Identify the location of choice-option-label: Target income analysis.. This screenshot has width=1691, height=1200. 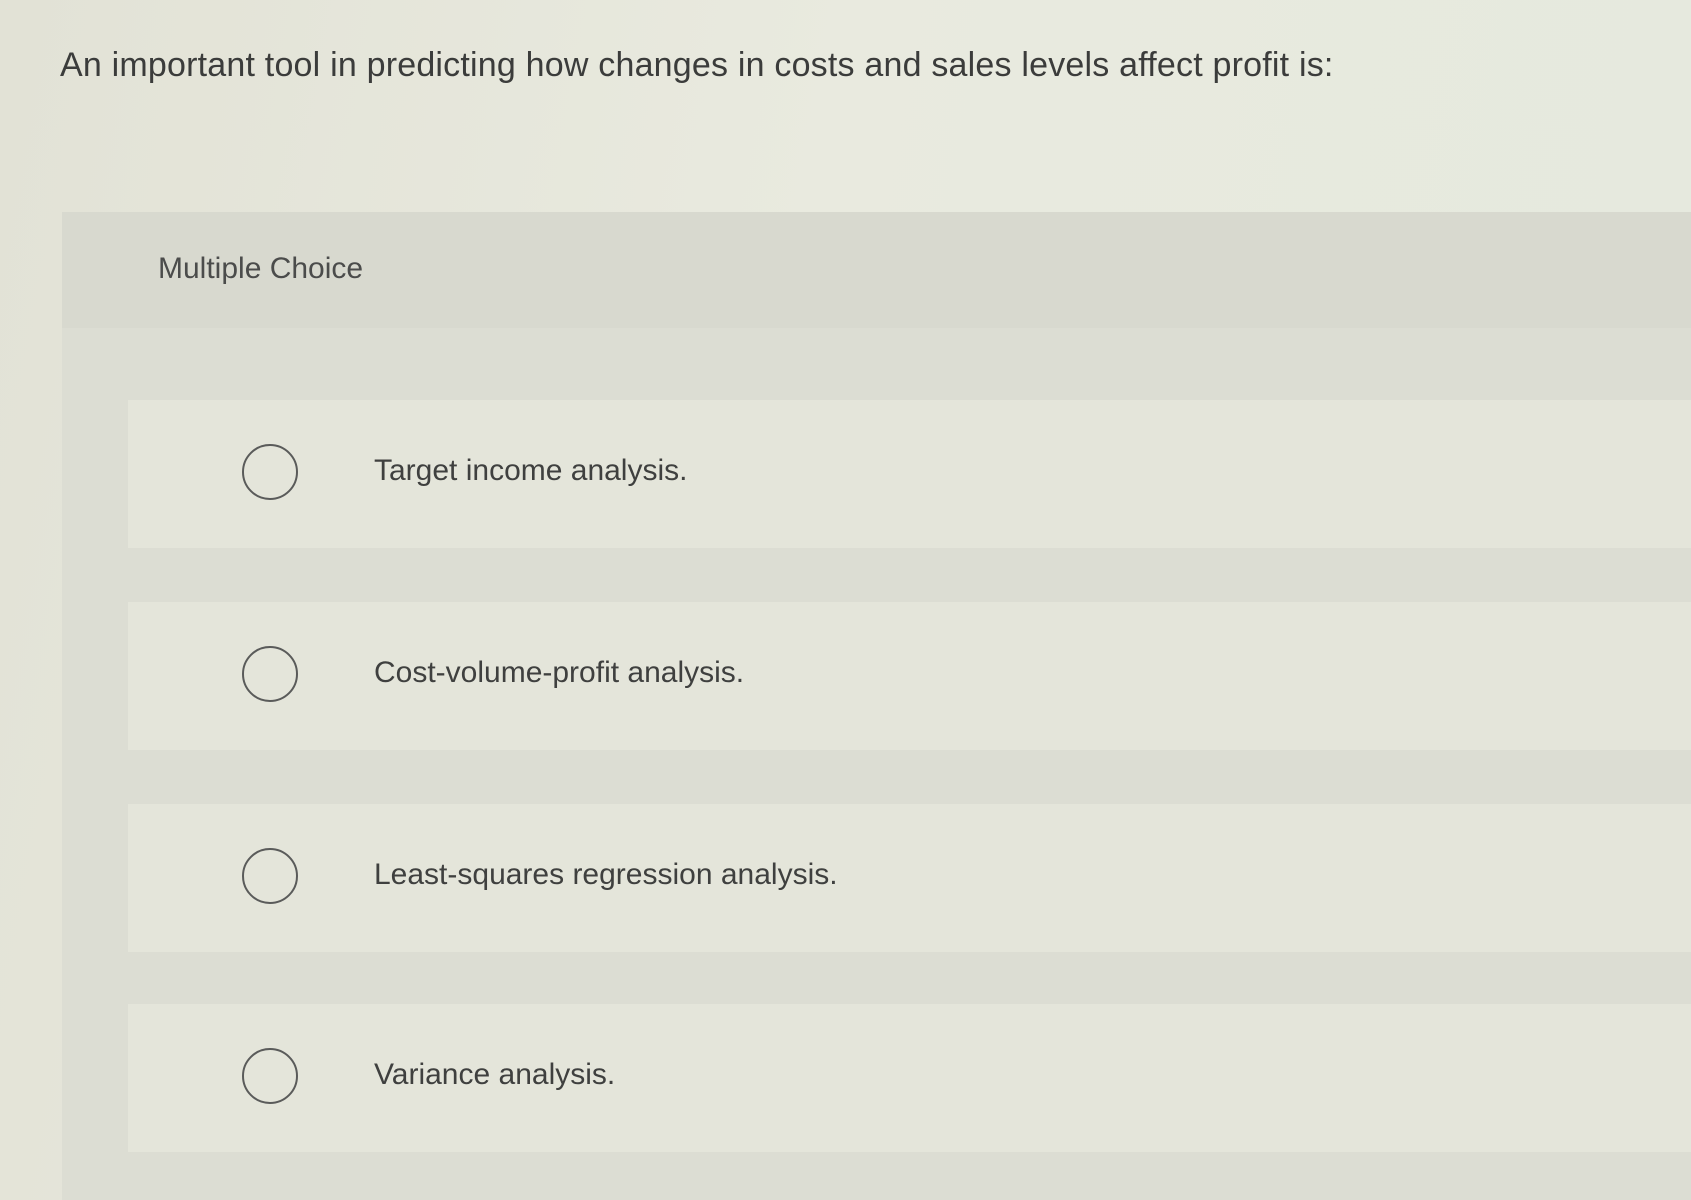
(531, 470).